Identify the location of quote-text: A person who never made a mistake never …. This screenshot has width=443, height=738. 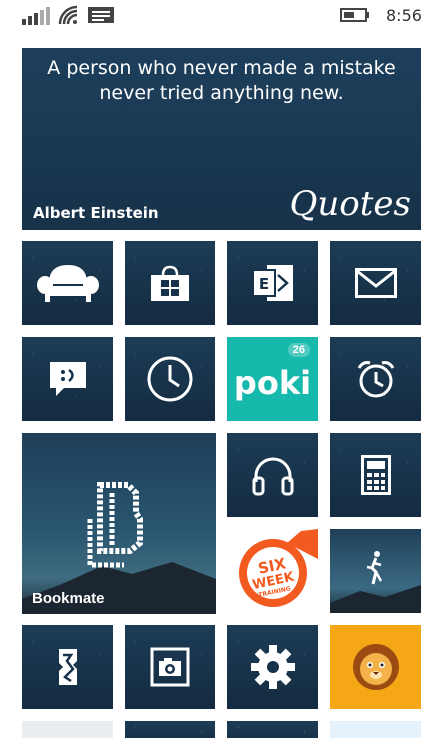
(221, 80).